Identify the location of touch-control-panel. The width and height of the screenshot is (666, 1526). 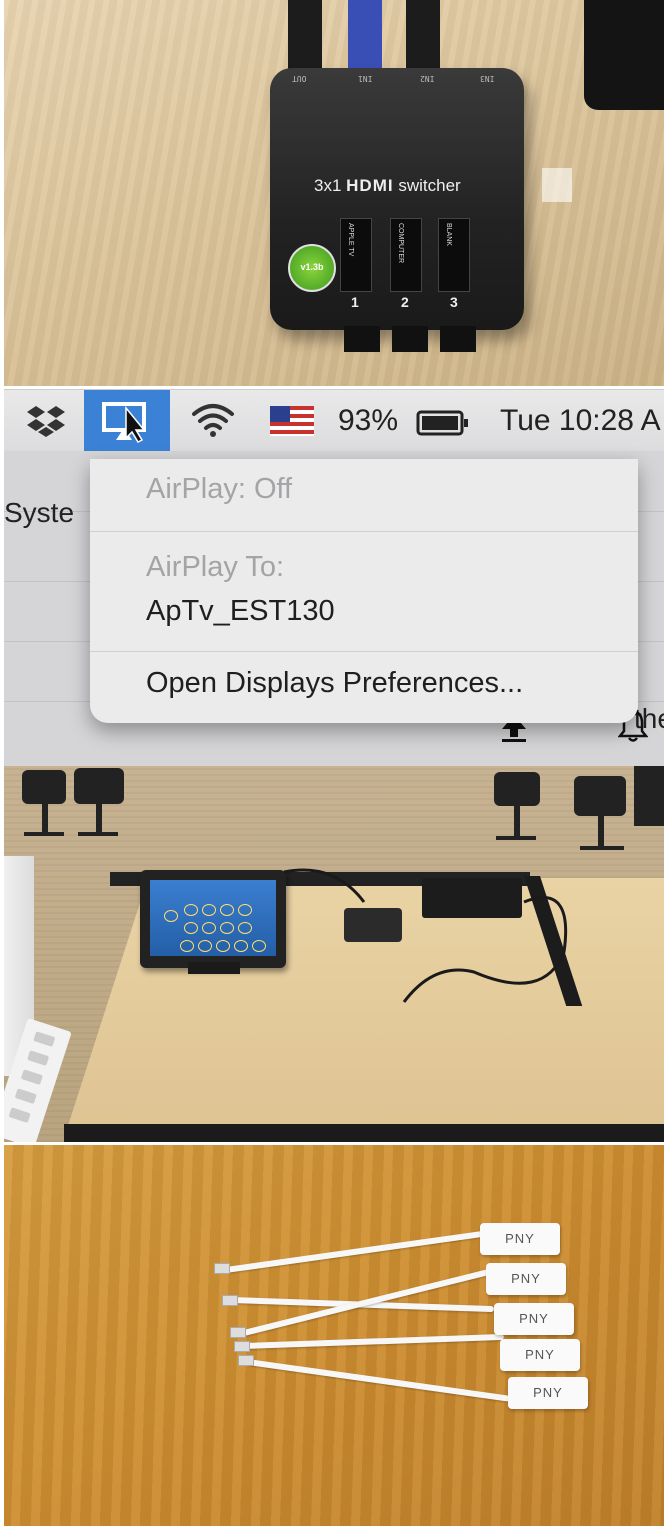
(213, 919).